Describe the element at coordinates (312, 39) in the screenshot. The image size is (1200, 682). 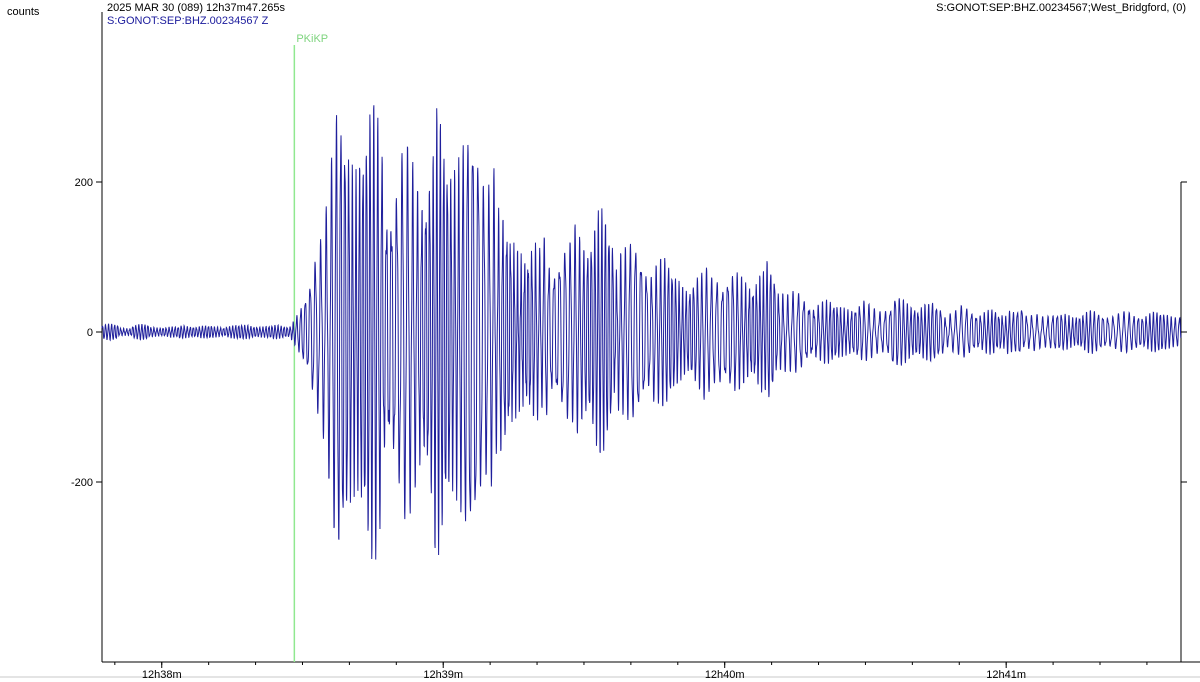
I see `phase-label: PKiKP` at that location.